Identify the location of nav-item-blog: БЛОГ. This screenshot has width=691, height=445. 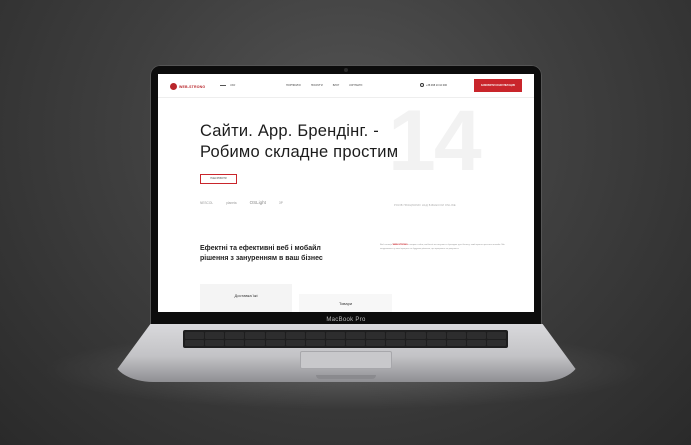
(336, 85).